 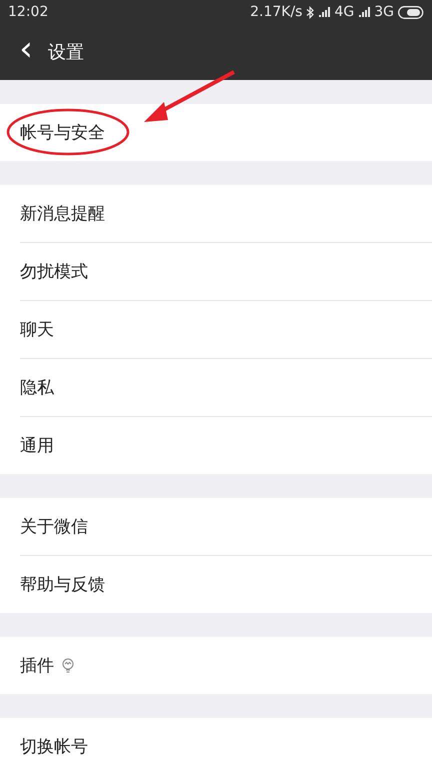 I want to click on settings-item: 通用, so click(x=226, y=445).